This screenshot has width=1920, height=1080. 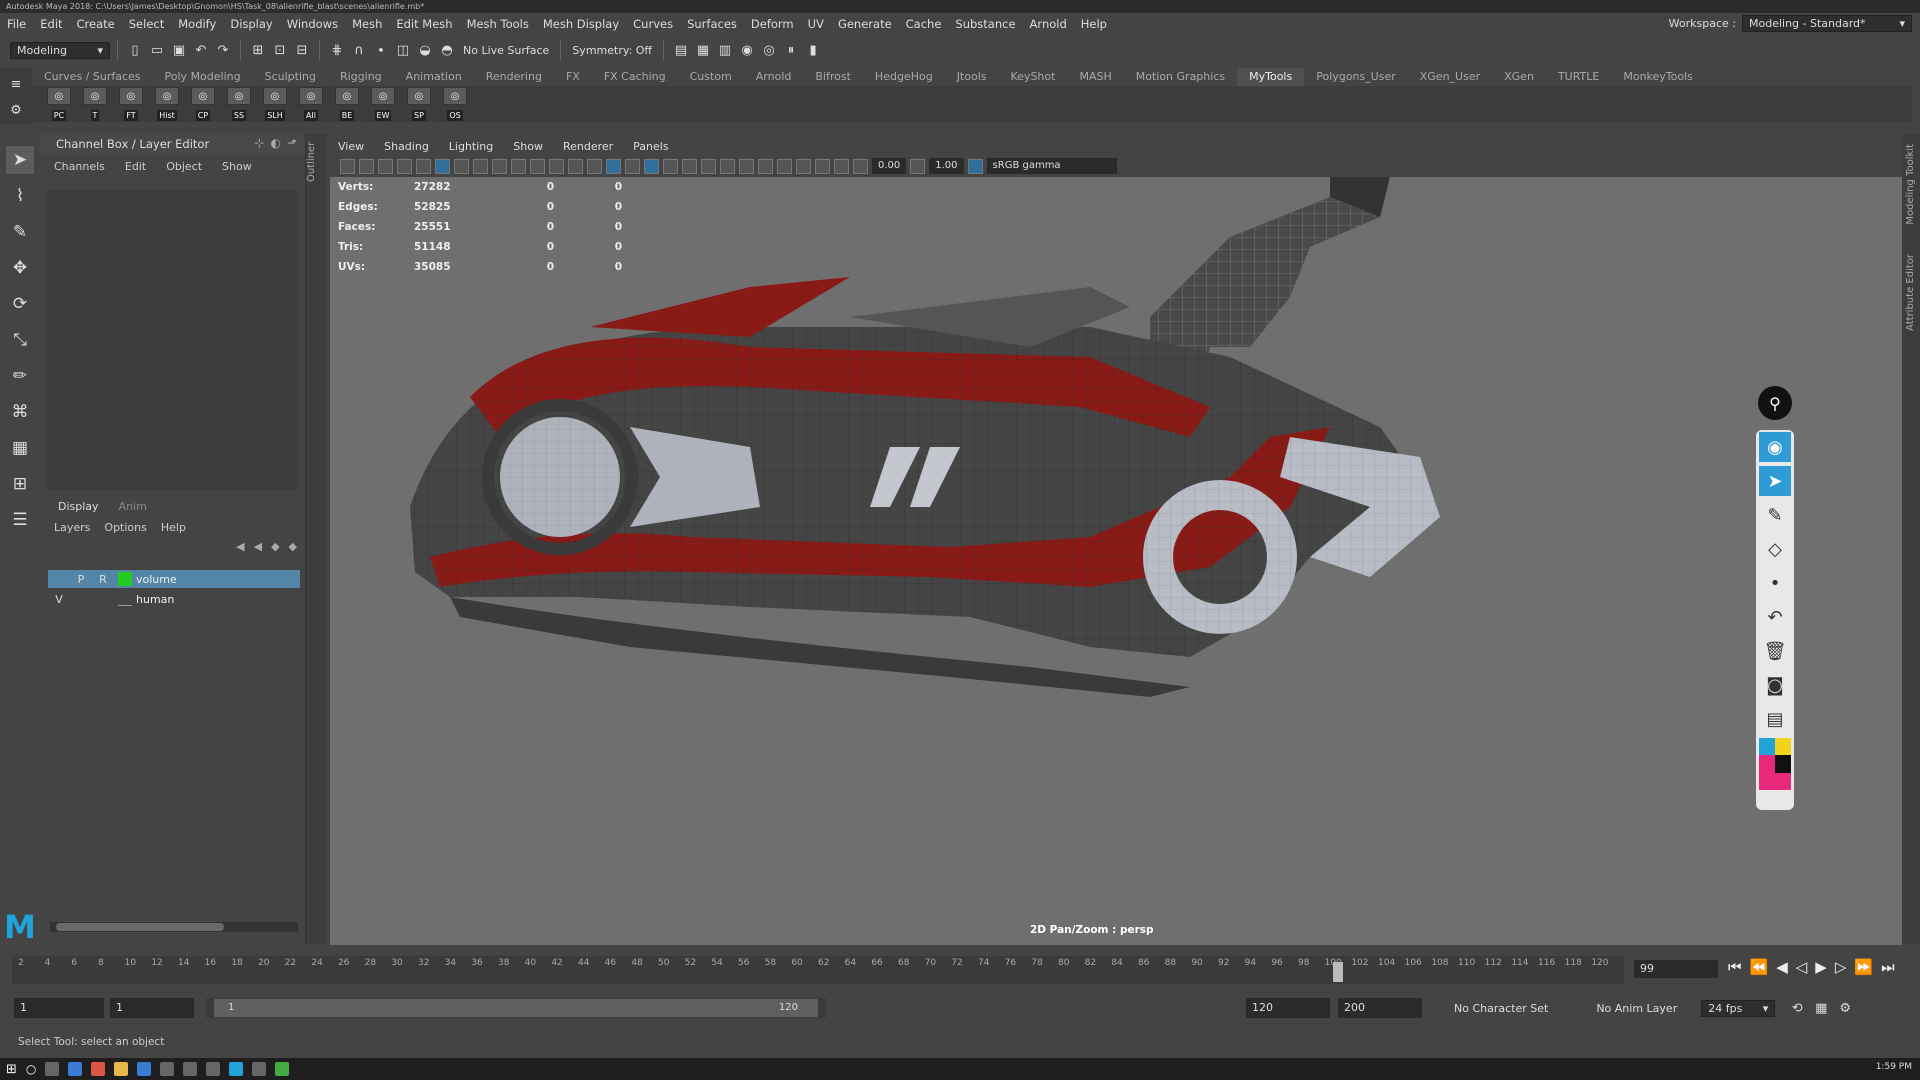 What do you see at coordinates (251, 24) in the screenshot?
I see `menu-display: Display` at bounding box center [251, 24].